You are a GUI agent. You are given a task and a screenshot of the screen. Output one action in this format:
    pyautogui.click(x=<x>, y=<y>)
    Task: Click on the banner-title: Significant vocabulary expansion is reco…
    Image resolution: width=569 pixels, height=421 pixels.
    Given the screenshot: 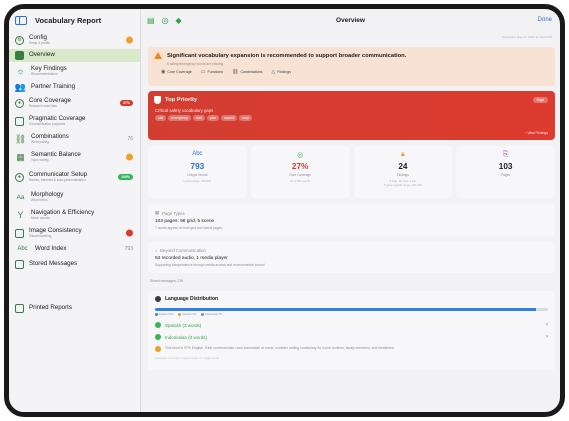 What is the action you would take?
    pyautogui.click(x=287, y=55)
    